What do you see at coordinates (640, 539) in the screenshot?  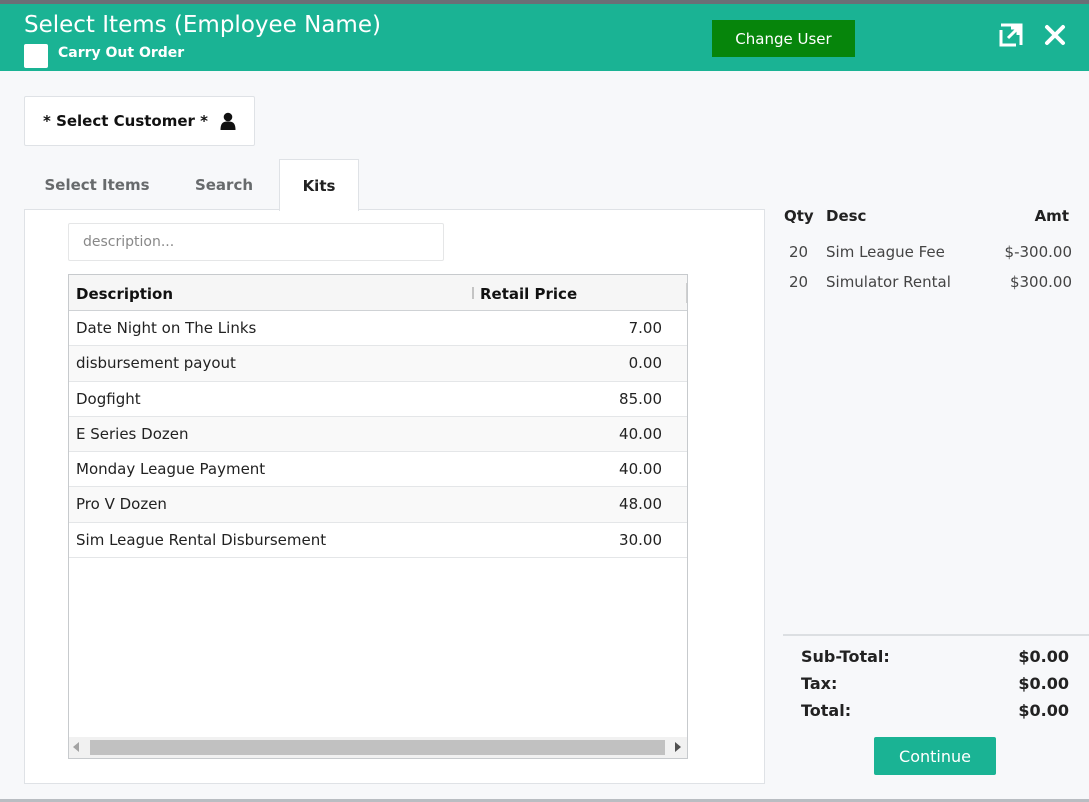 I see `cell-retail-price: 30.00` at bounding box center [640, 539].